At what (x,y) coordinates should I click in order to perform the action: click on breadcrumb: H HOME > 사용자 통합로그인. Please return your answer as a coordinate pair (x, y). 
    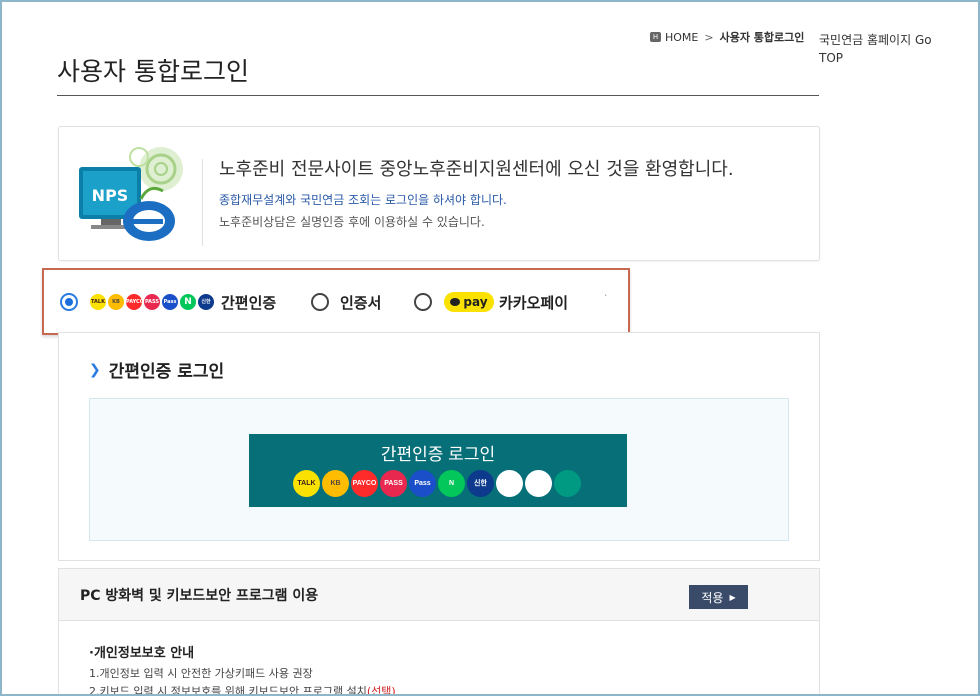
    Looking at the image, I should click on (727, 37).